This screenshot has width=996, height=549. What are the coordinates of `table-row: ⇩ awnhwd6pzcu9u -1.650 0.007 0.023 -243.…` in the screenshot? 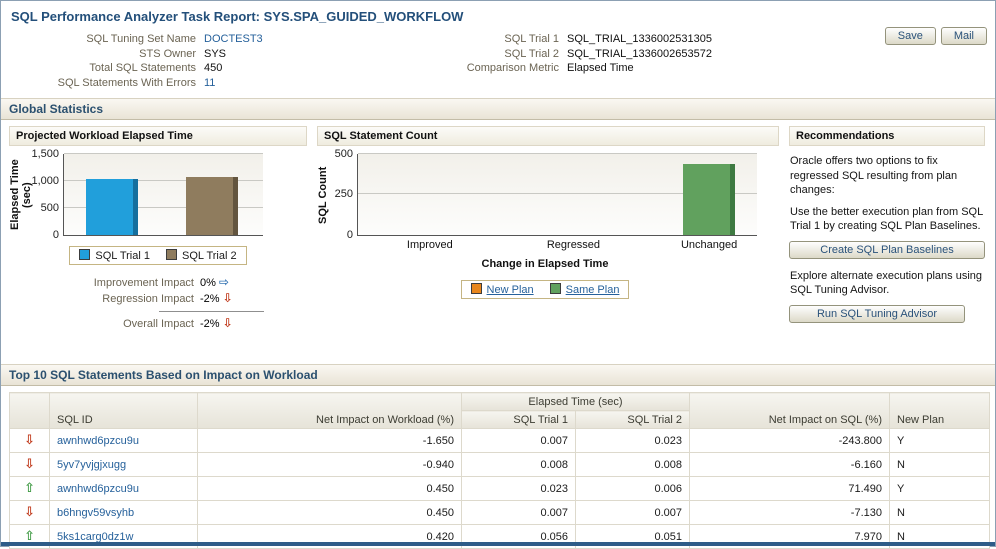 It's located at (499, 440).